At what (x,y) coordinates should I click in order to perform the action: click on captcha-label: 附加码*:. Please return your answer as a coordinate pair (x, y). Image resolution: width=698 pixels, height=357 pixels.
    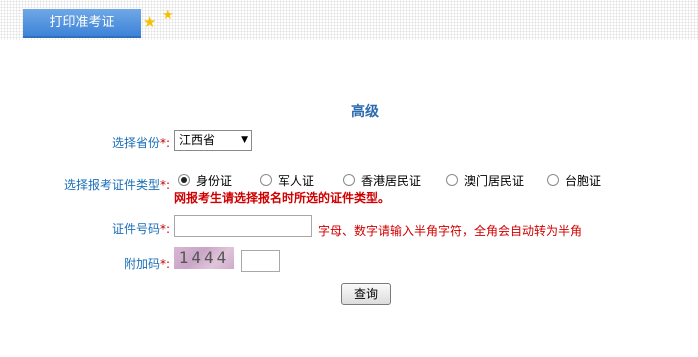
    Looking at the image, I should click on (146, 264).